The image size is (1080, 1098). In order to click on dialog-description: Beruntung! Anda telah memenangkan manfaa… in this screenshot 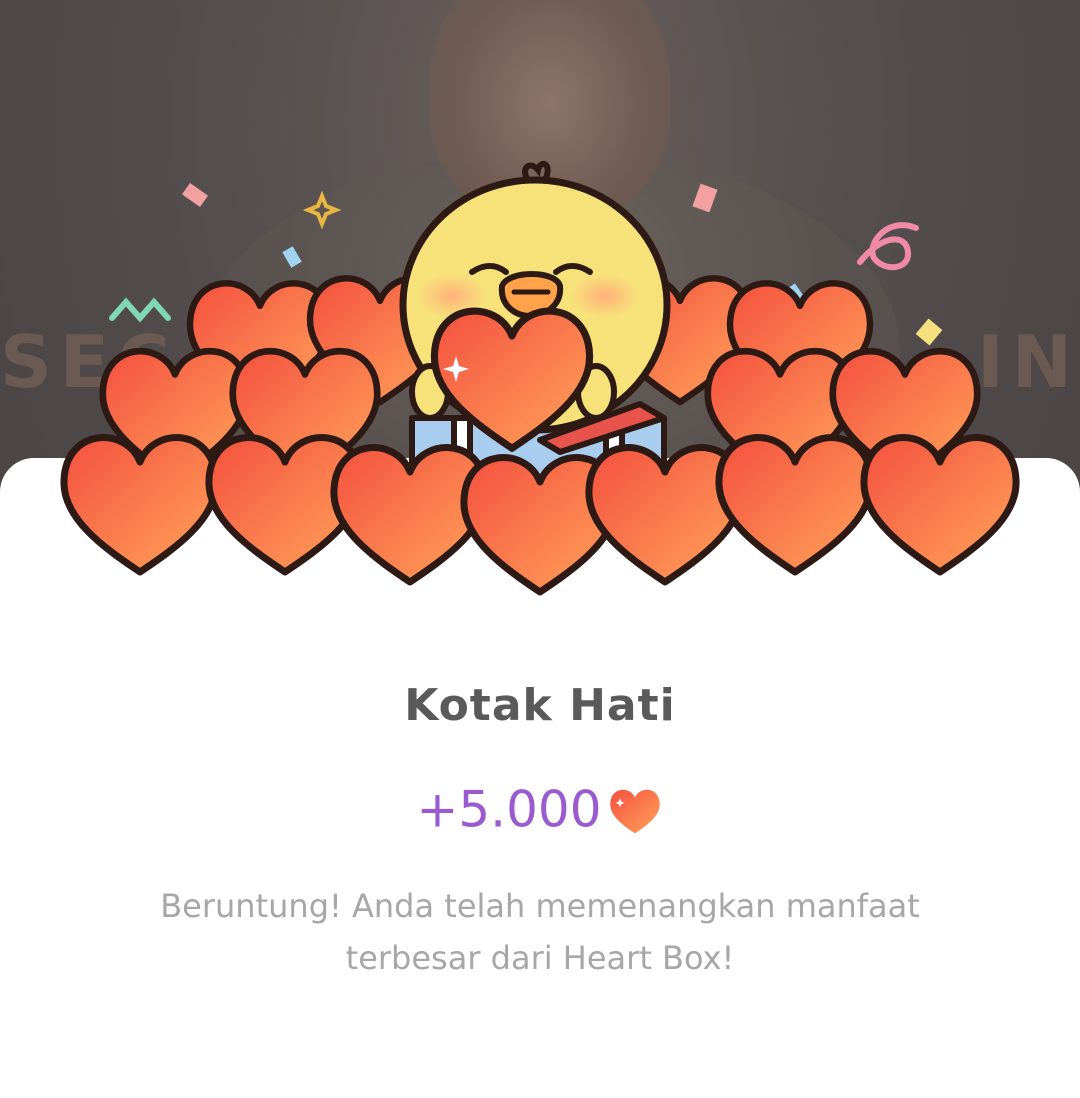, I will do `click(540, 932)`.